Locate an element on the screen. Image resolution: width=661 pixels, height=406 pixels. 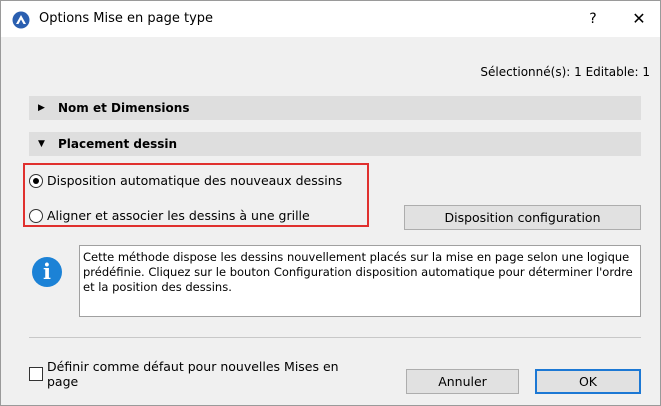
divider is located at coordinates (335, 337).